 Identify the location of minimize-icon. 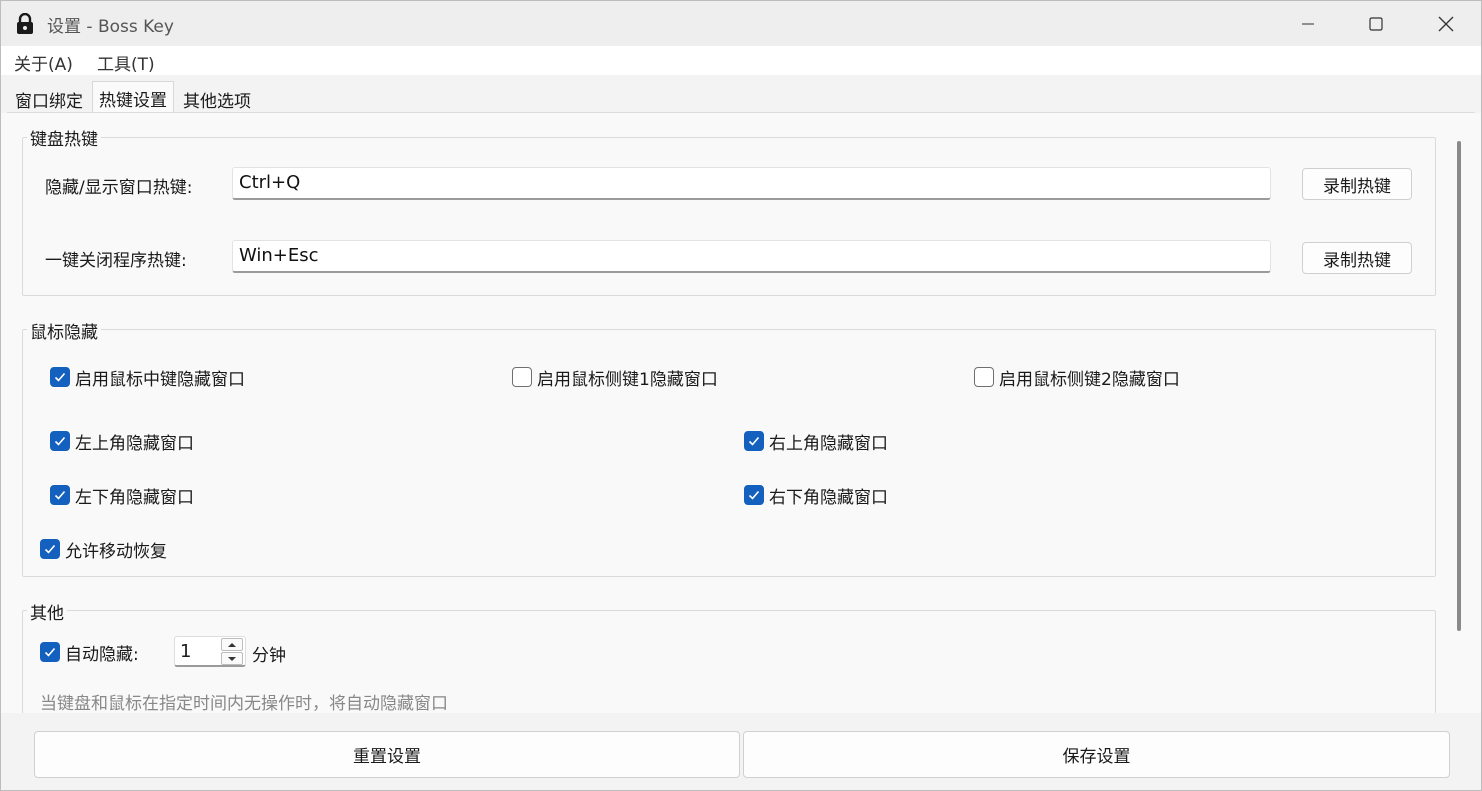
(1308, 23).